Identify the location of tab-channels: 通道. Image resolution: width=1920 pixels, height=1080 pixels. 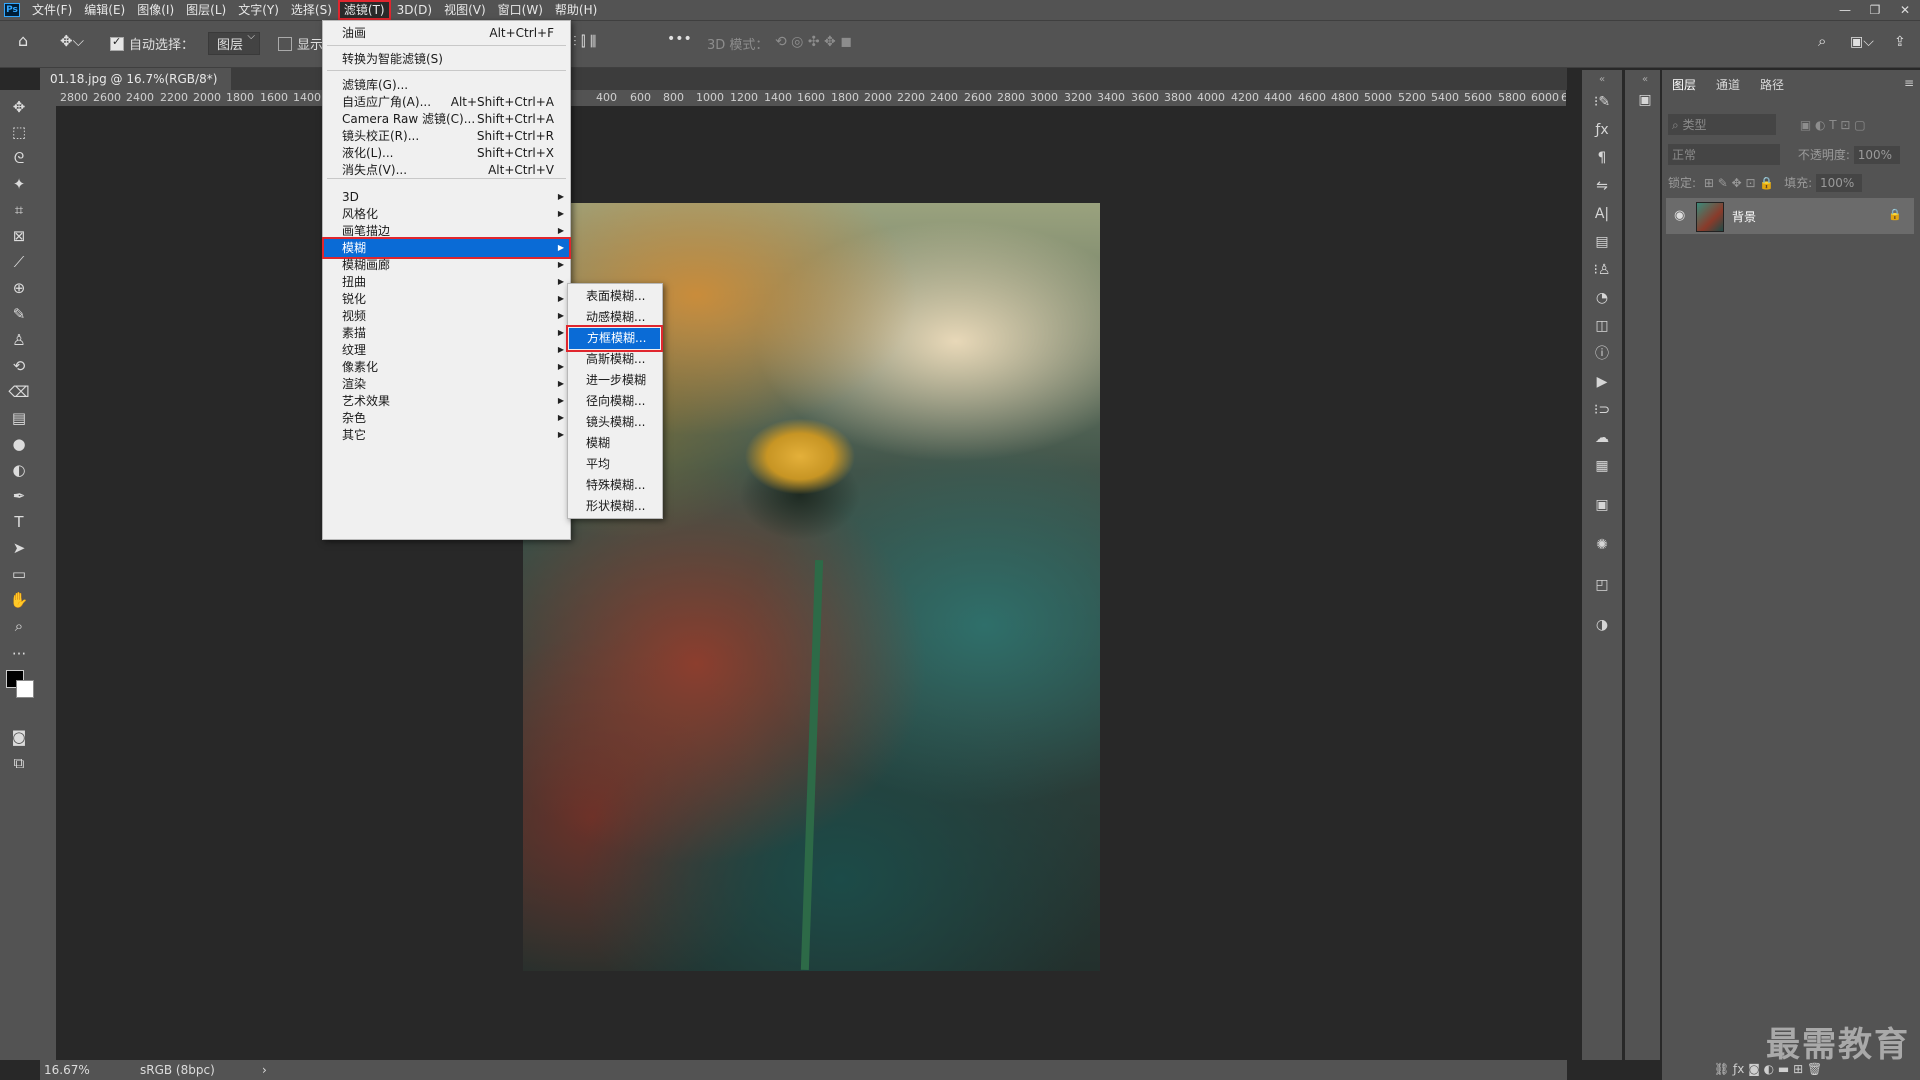
(1728, 85).